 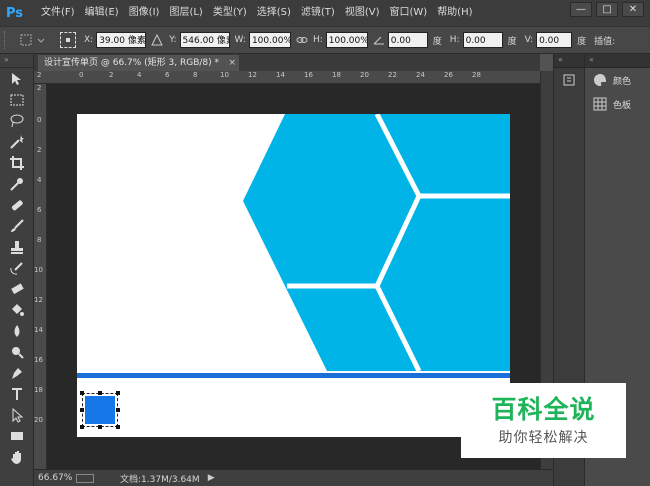 What do you see at coordinates (529, 40) in the screenshot?
I see `vskew-label: V:` at bounding box center [529, 40].